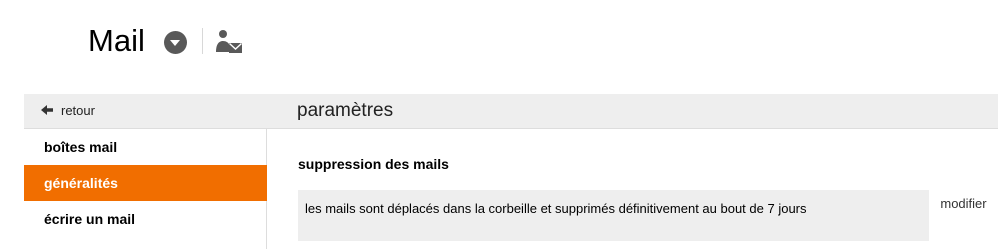 This screenshot has height=249, width=998. I want to click on settings-bar: retour paramètres, so click(511, 111).